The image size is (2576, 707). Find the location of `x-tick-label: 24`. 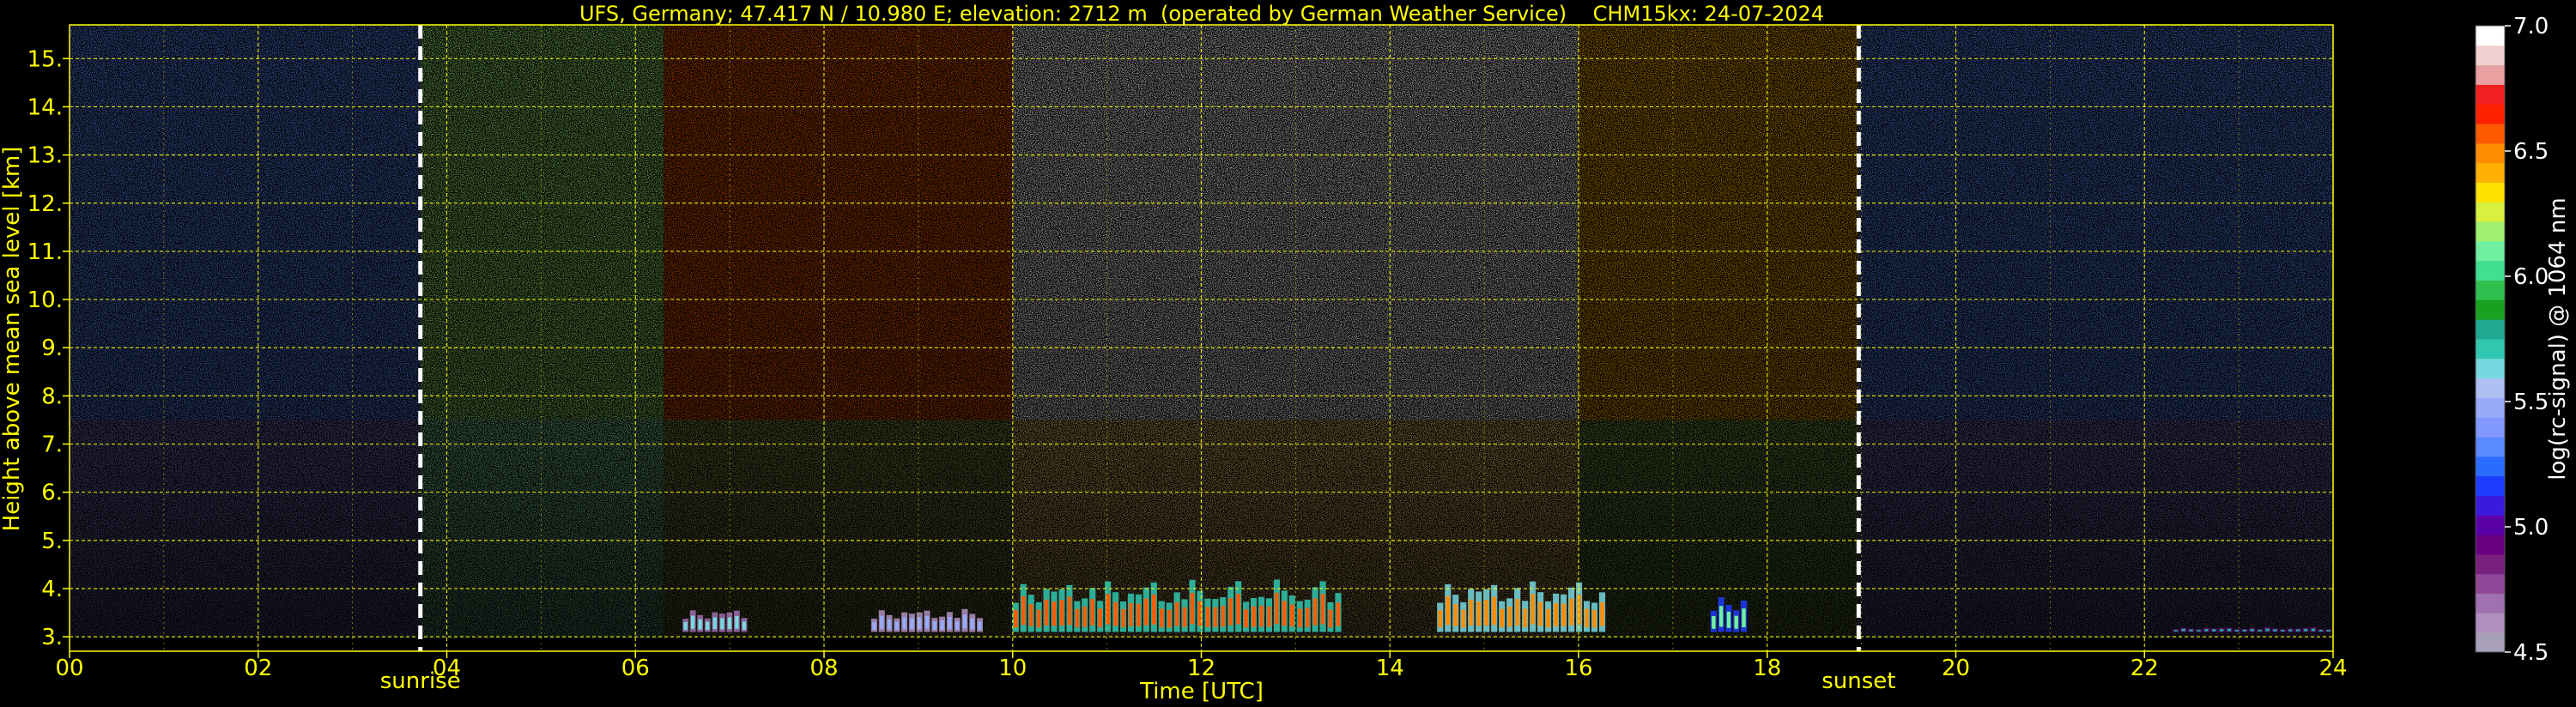

x-tick-label: 24 is located at coordinates (2332, 668).